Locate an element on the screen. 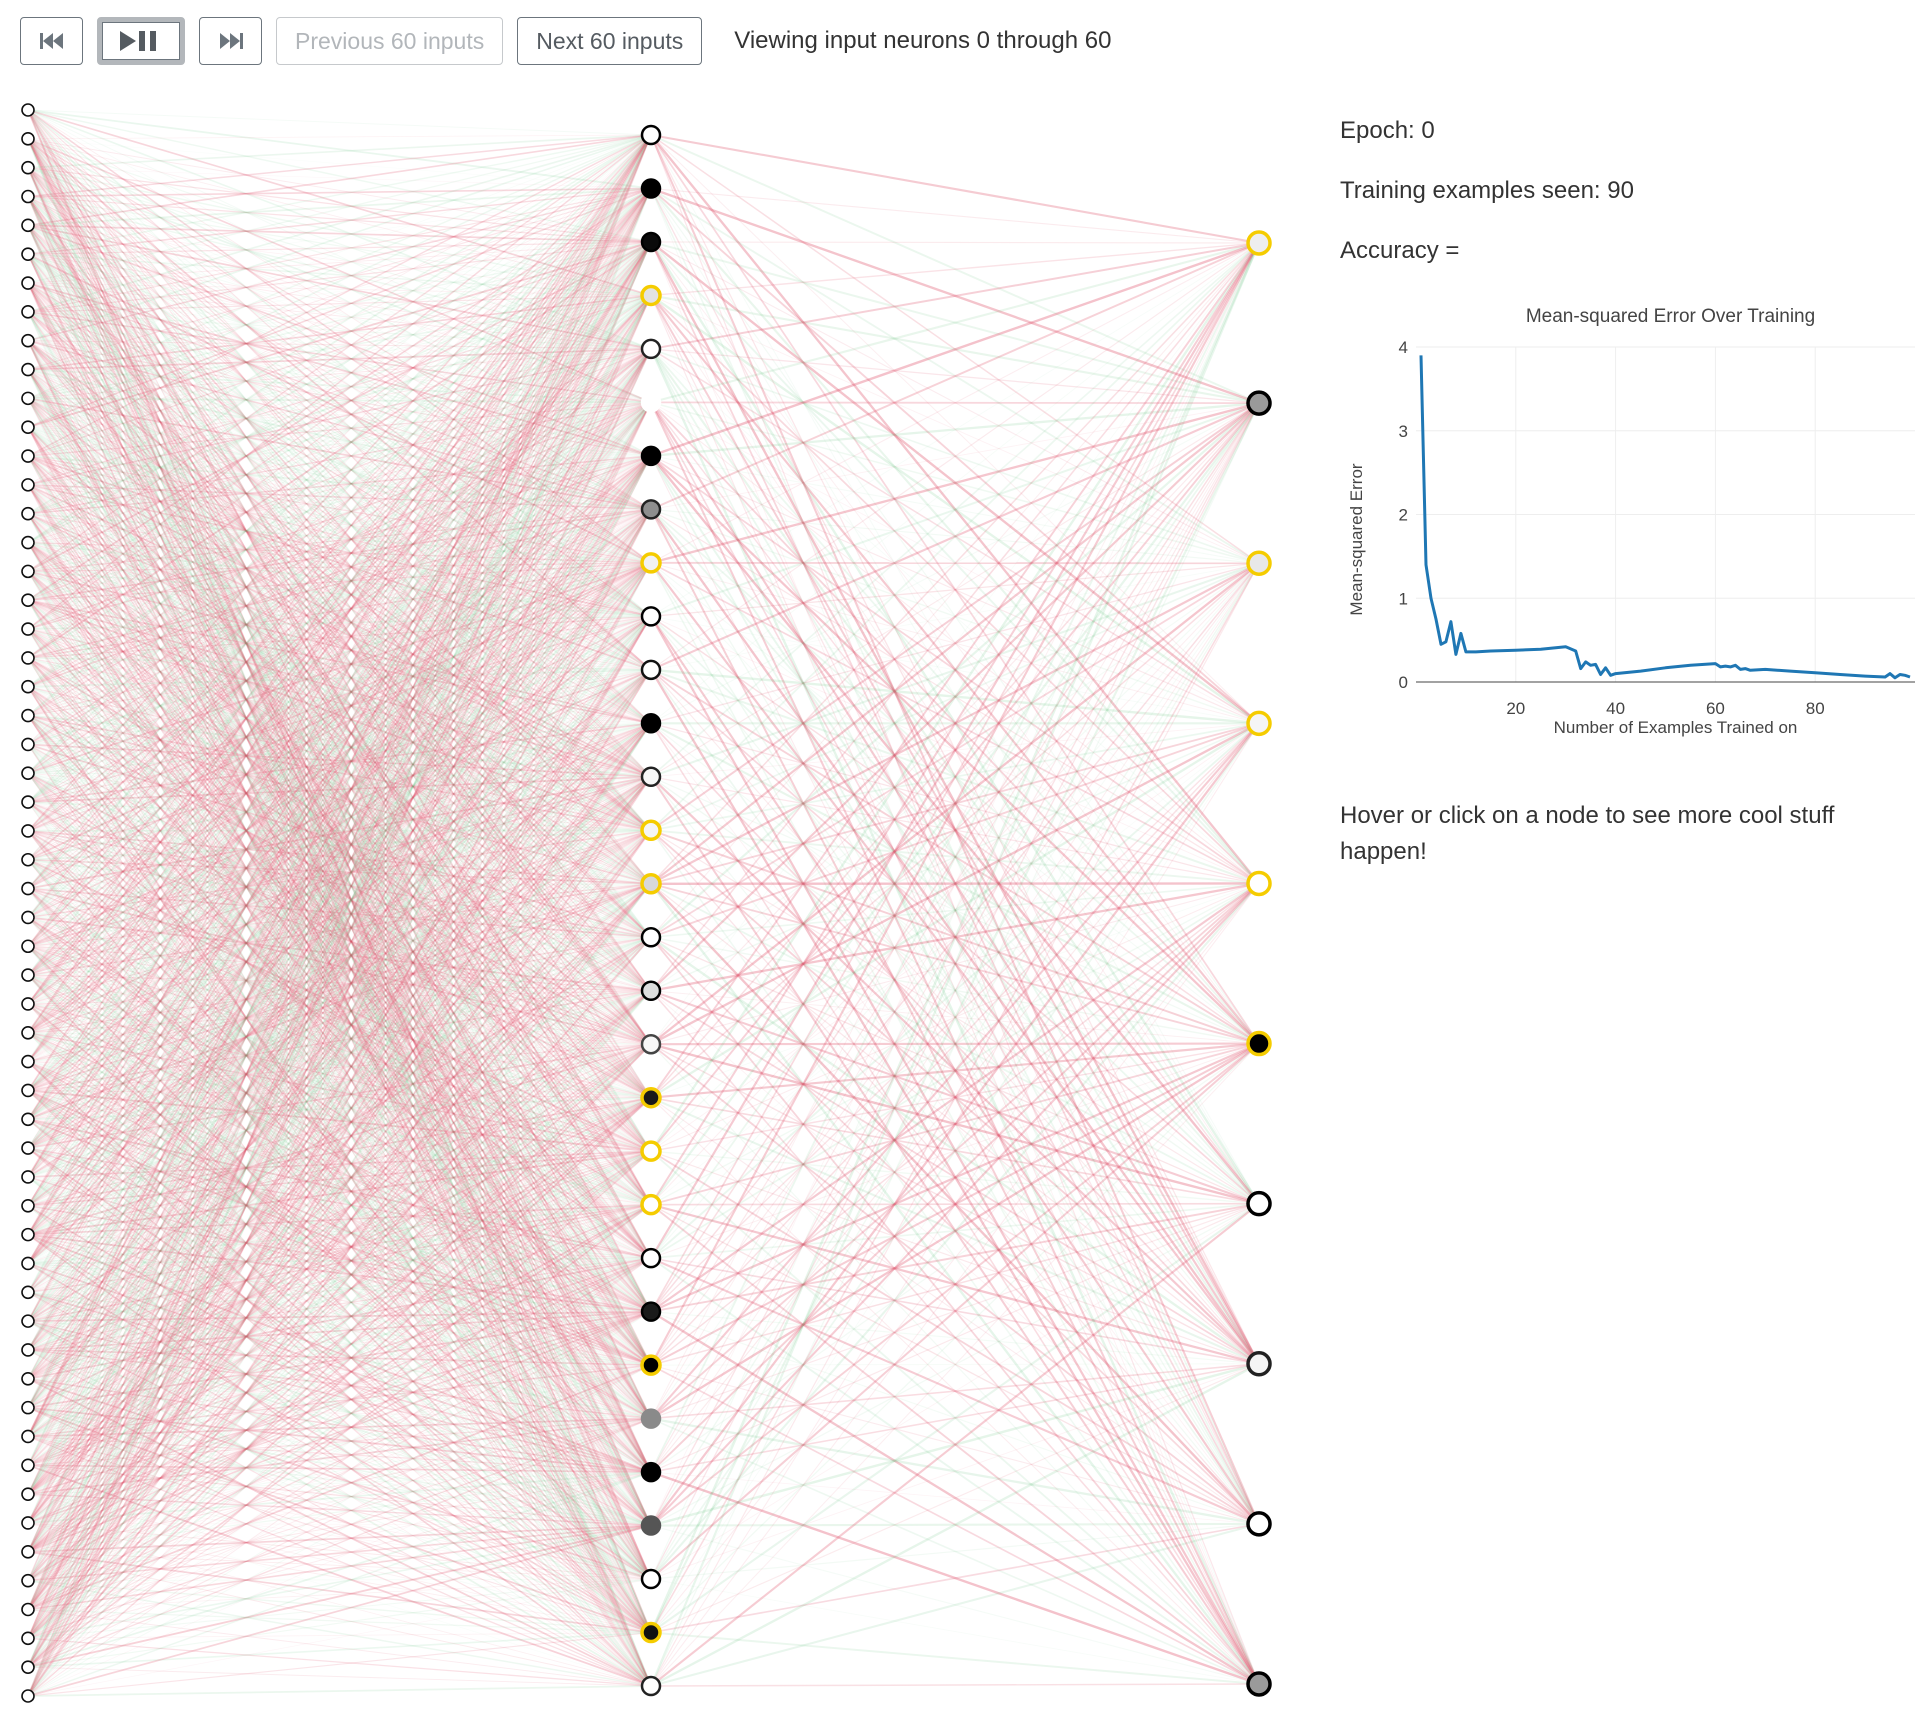 Image resolution: width=1919 pixels, height=1721 pixels. play-pause-button is located at coordinates (141, 41).